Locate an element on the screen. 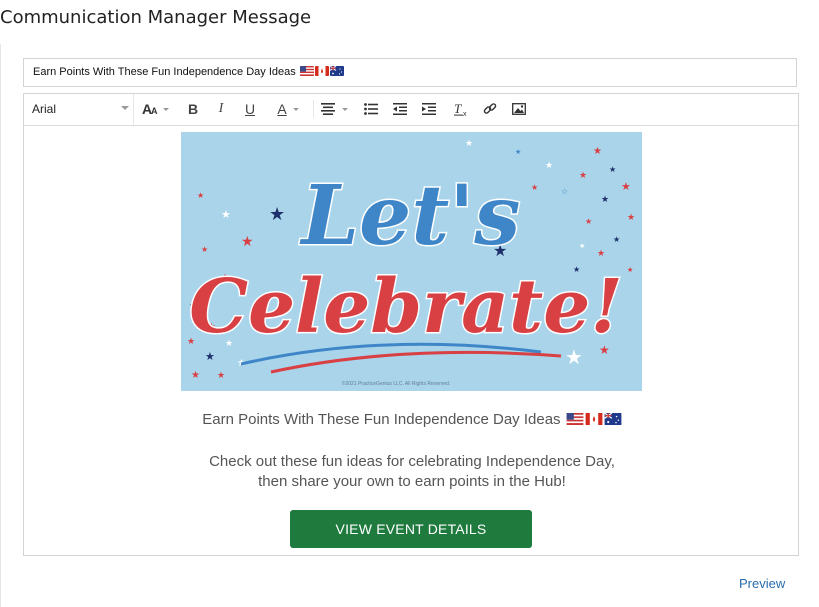  left-divider is located at coordinates (0, 325).